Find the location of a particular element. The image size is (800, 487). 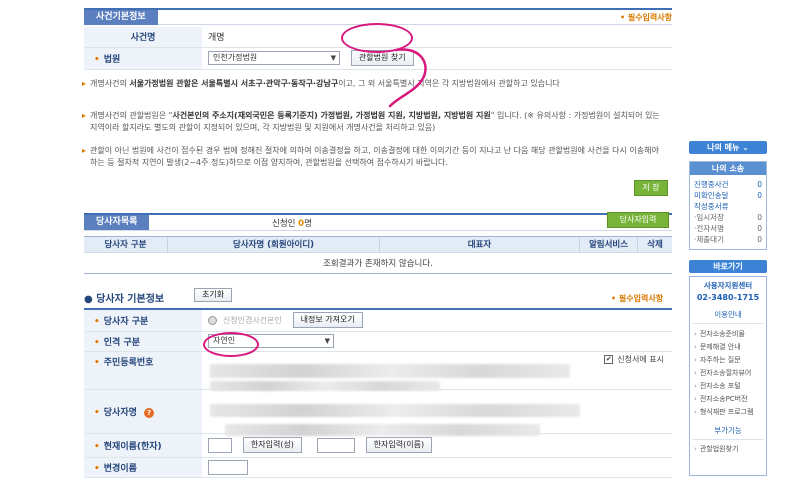

get-my-info-button: 내정보 가져오기 is located at coordinates (327, 320).